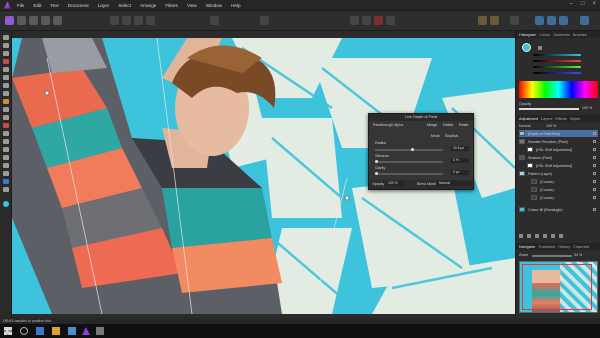  I want to click on layer-blend-mode: Normal, so click(525, 126).